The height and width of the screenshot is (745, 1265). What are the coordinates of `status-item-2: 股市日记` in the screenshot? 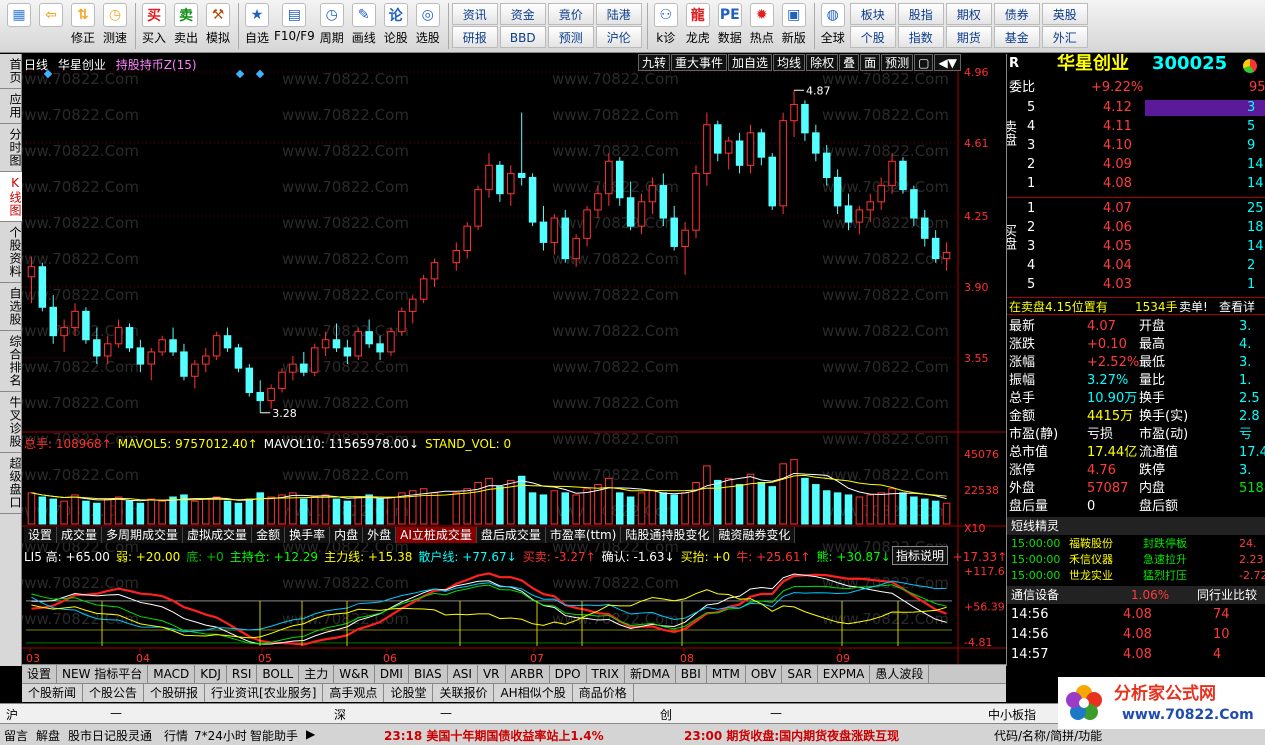 It's located at (92, 735).